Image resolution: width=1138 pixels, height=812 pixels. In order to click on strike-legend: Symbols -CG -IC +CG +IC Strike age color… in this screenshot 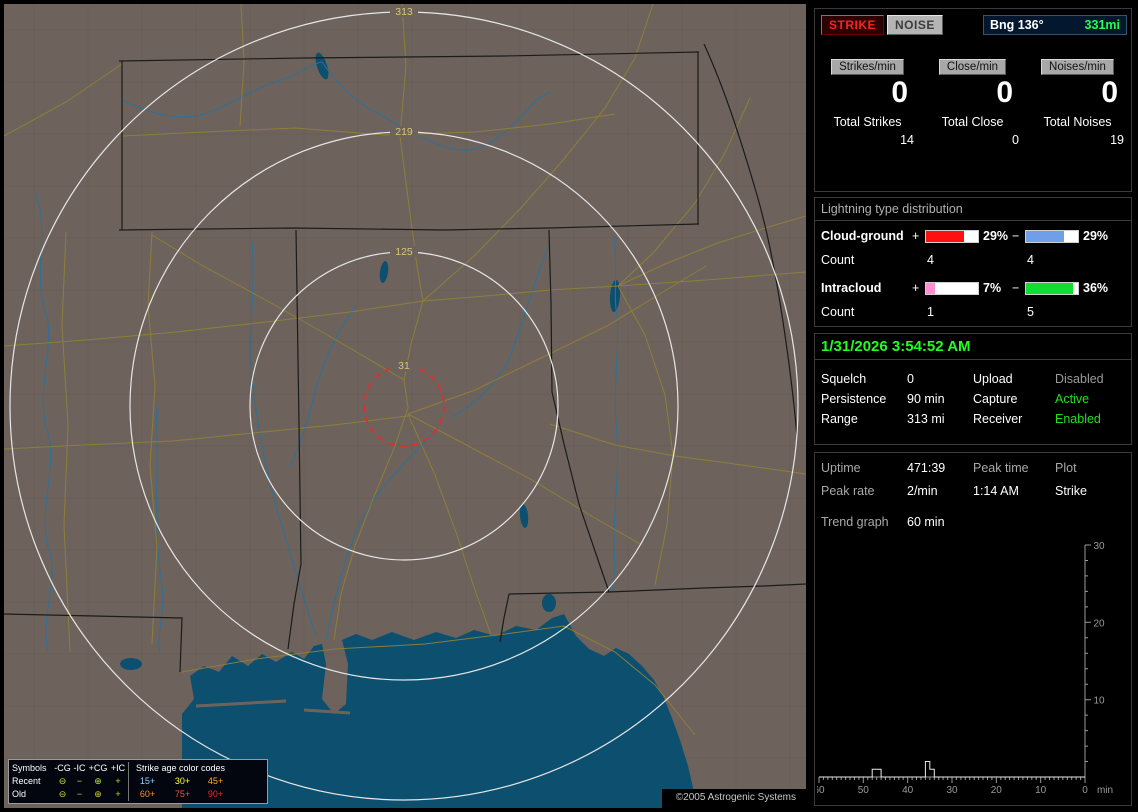, I will do `click(138, 781)`.